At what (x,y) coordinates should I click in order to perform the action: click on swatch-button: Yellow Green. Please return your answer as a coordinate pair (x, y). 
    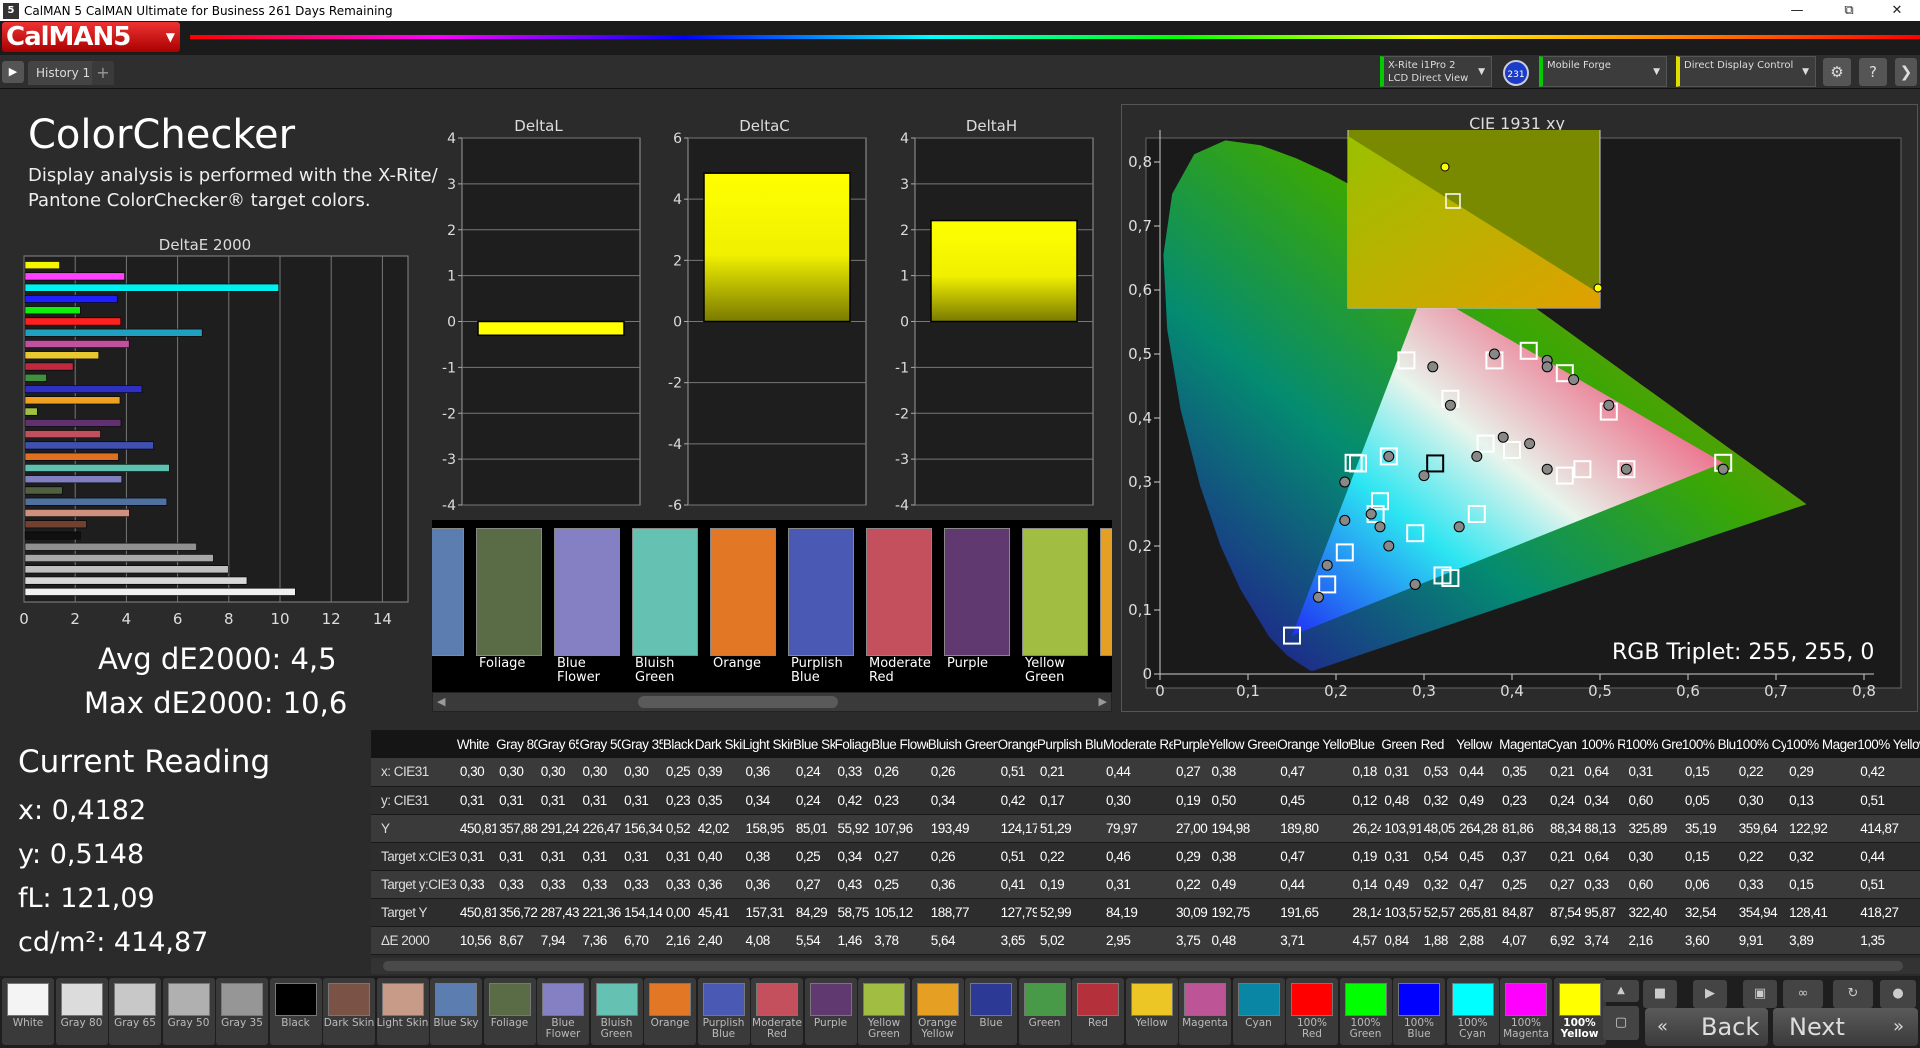
    Looking at the image, I should click on (884, 1011).